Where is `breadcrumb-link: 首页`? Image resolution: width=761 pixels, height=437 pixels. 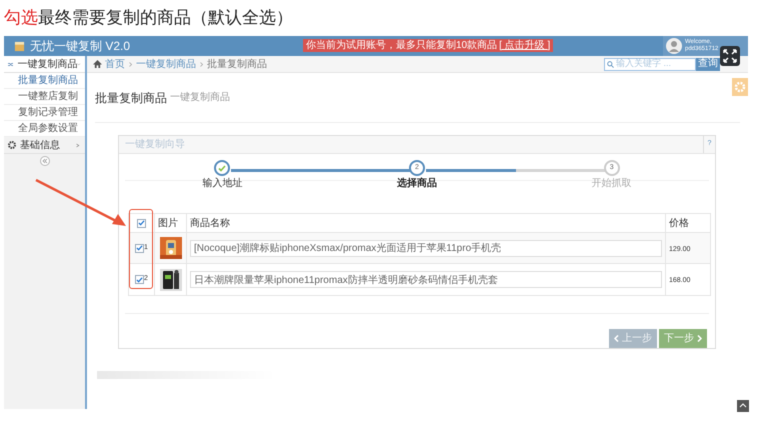
breadcrumb-link: 首页 is located at coordinates (115, 64).